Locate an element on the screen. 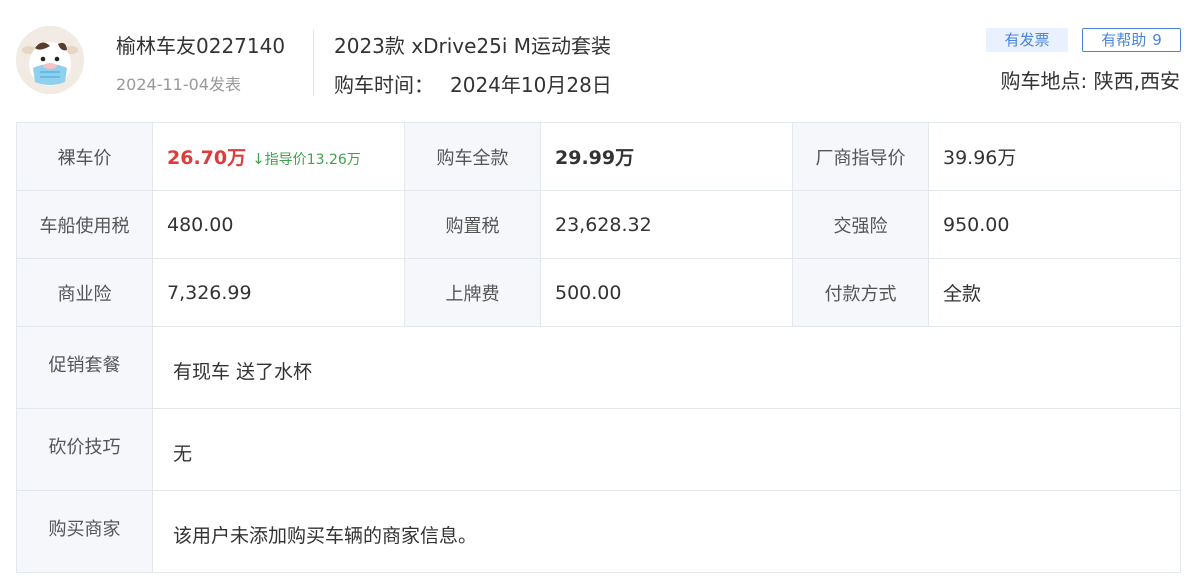 This screenshot has height=580, width=1200. user-name: 榆林车友0227140 is located at coordinates (200, 44).